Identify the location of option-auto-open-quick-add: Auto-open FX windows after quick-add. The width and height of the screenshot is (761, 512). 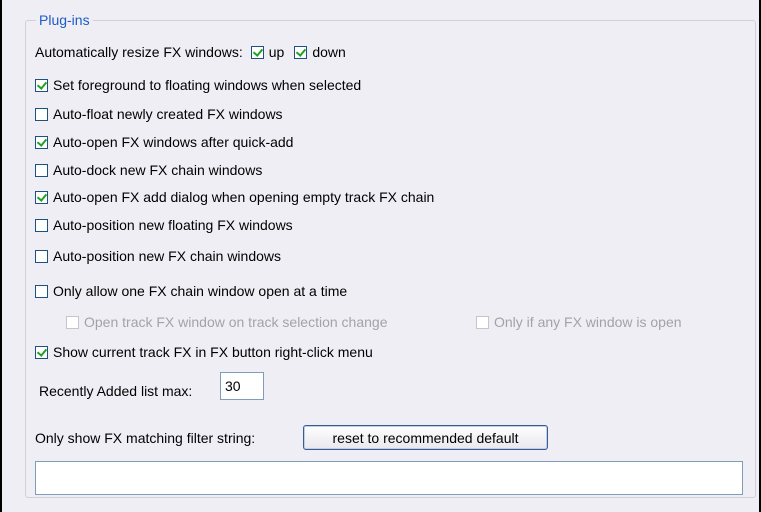
(164, 142).